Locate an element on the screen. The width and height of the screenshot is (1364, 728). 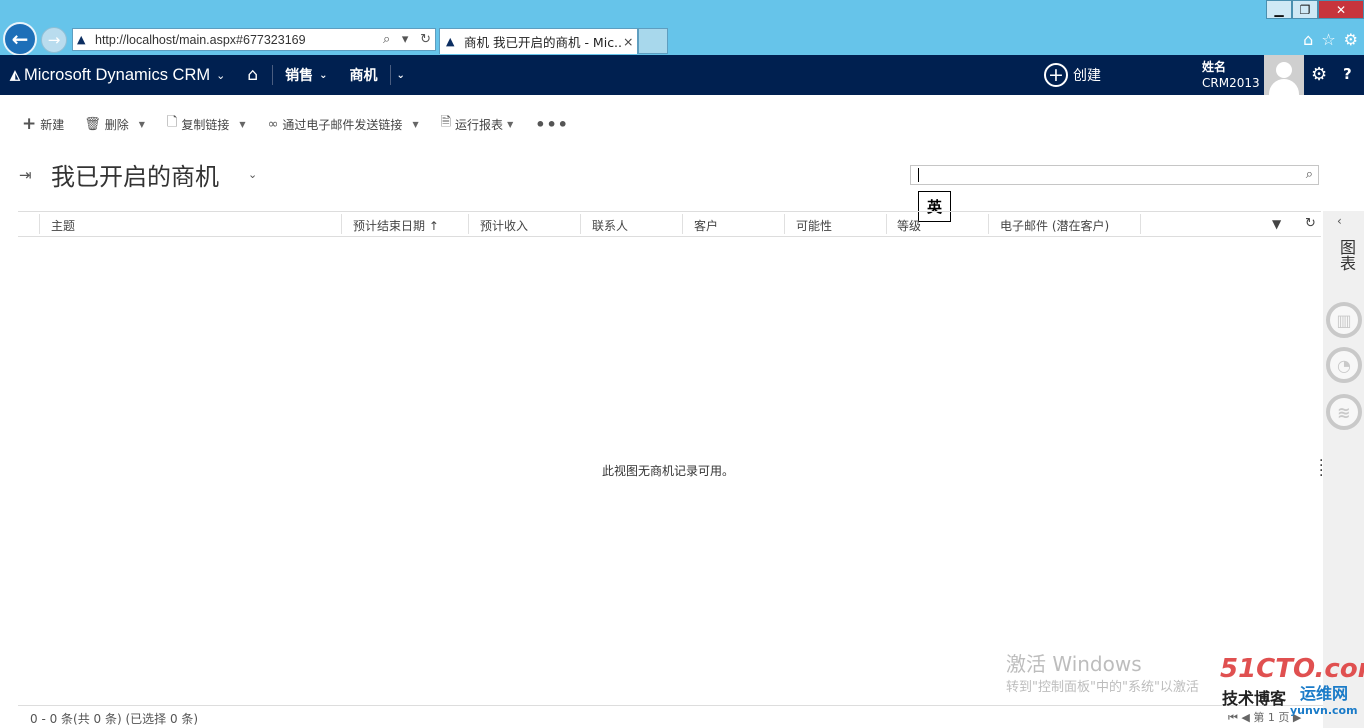
sidebar-label: 图表 is located at coordinates (1346, 255).